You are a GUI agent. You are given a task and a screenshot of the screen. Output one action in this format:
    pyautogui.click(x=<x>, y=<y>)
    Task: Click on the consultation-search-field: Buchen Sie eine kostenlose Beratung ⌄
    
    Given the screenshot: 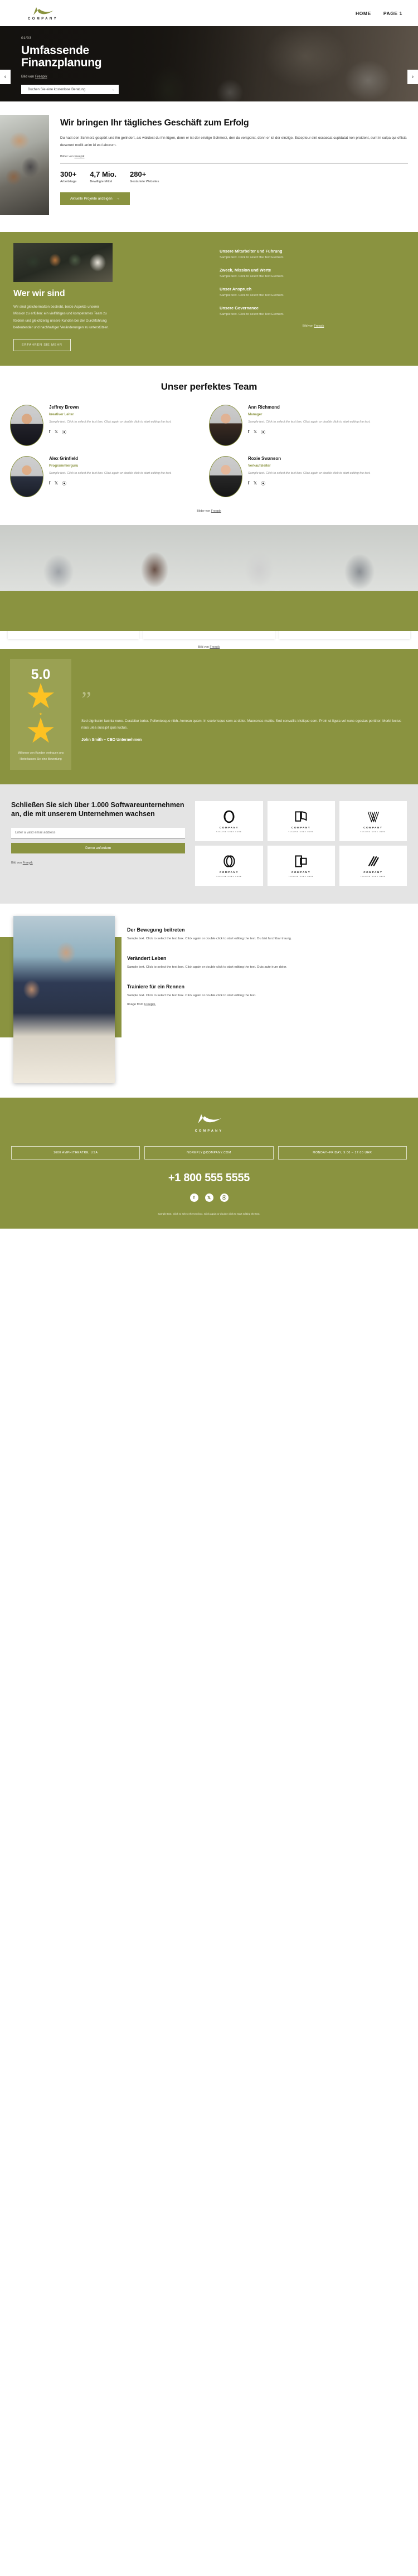 What is the action you would take?
    pyautogui.click(x=70, y=89)
    